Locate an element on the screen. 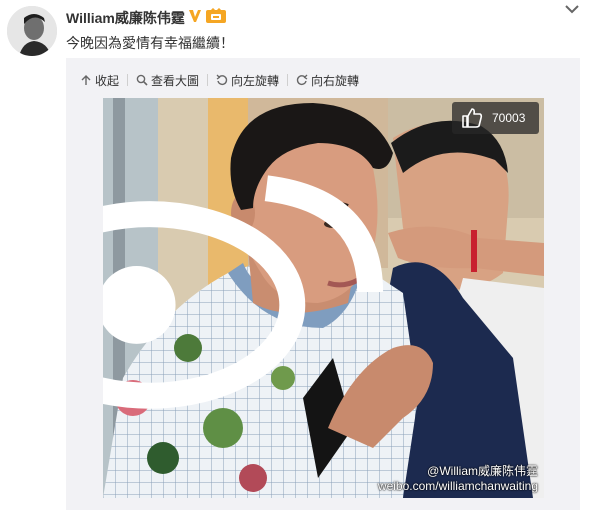 The height and width of the screenshot is (518, 589). collapse-button: 收起 is located at coordinates (99, 80).